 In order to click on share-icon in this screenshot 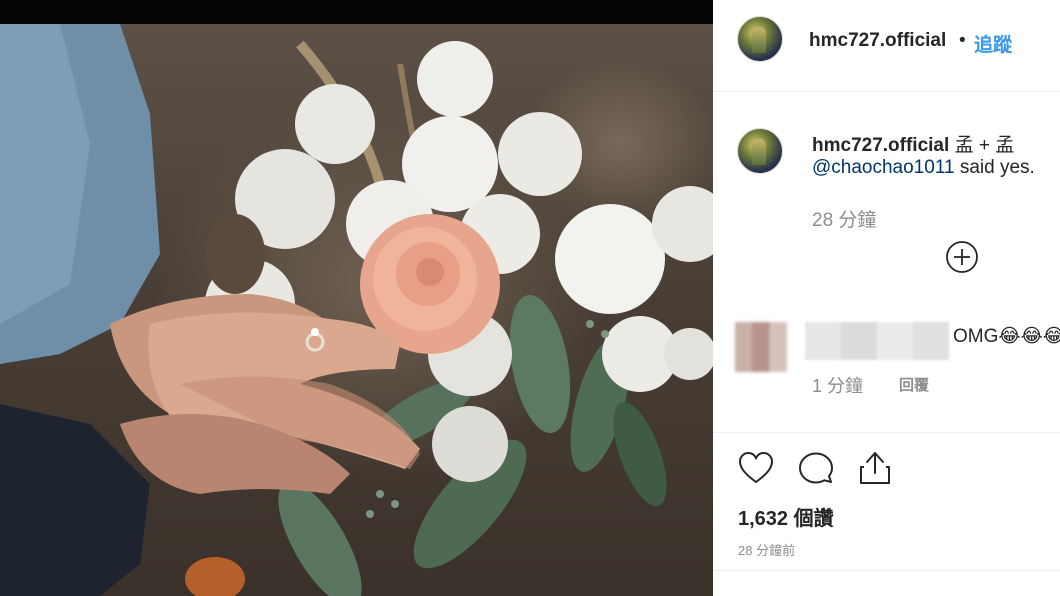, I will do `click(875, 468)`.